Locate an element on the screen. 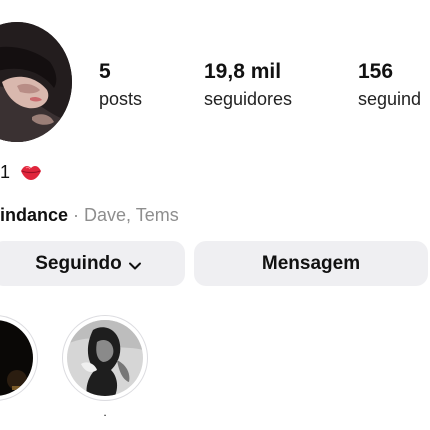  music-song-title: indance is located at coordinates (34, 215).